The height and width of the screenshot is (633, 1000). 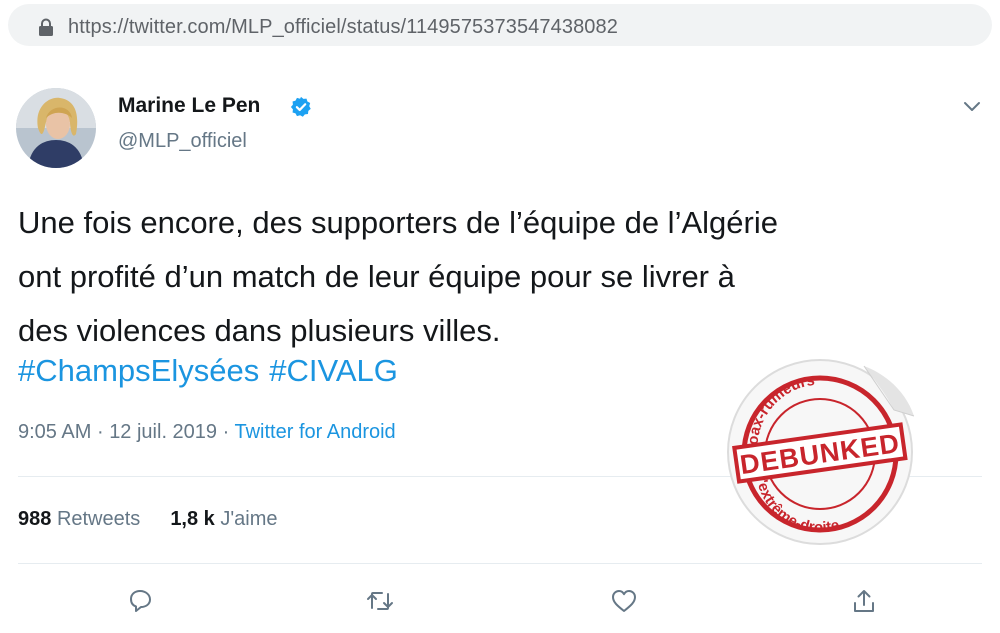 I want to click on retweets-label: Retweets, so click(x=98, y=519).